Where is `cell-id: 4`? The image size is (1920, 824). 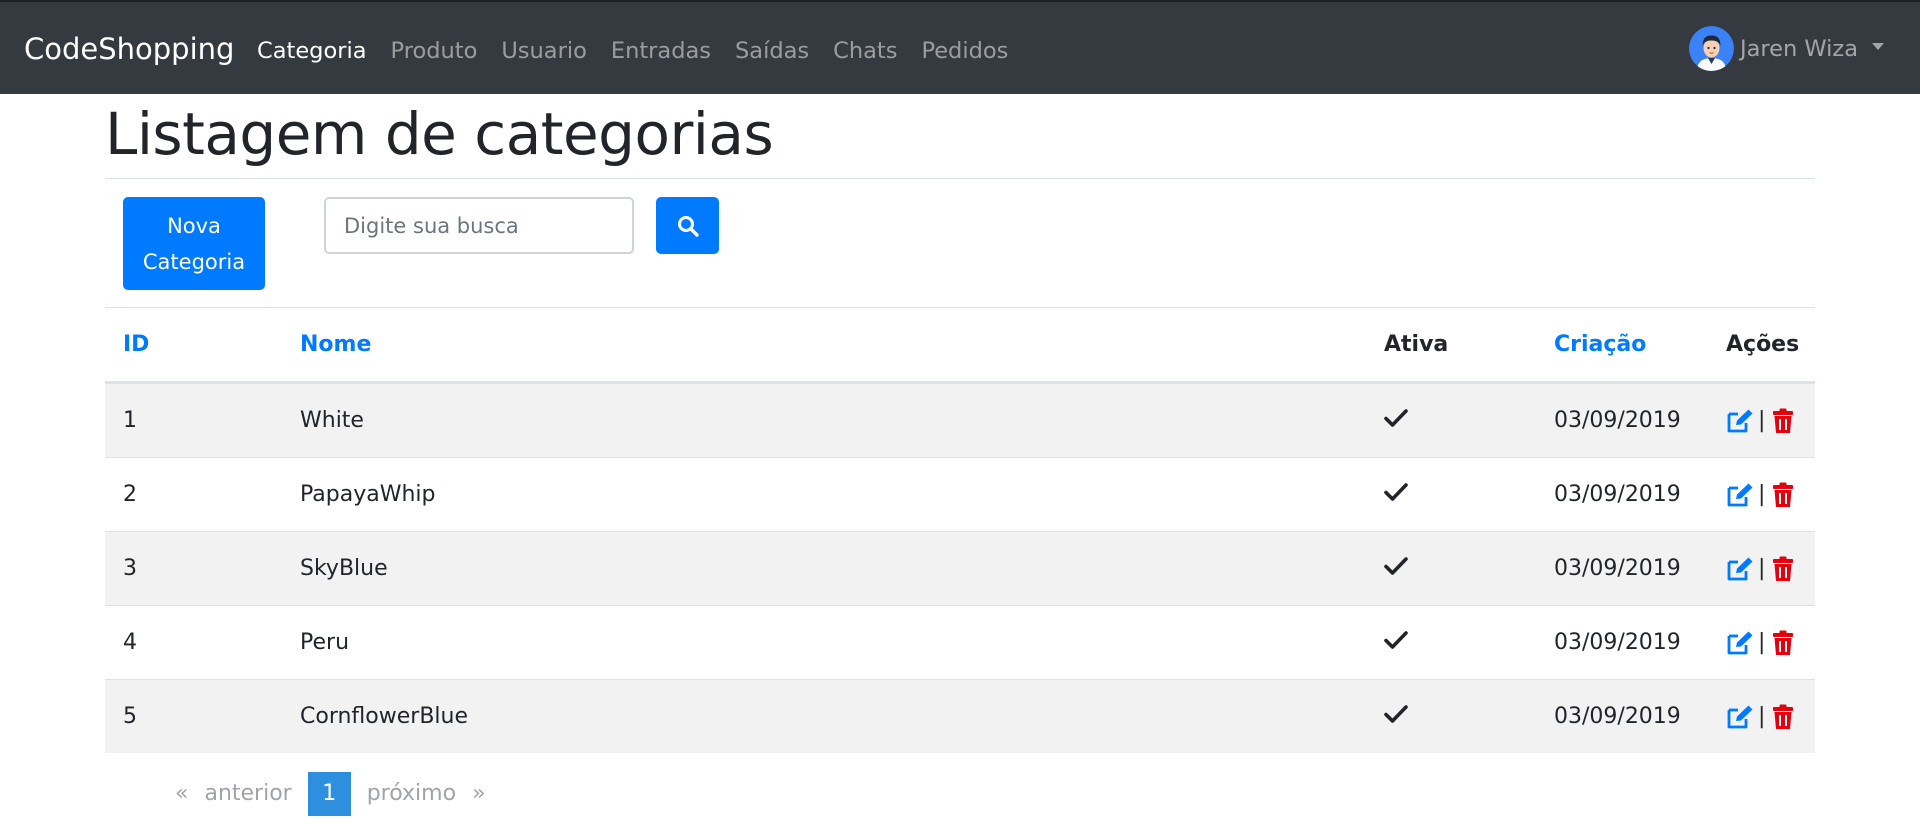 cell-id: 4 is located at coordinates (193, 642).